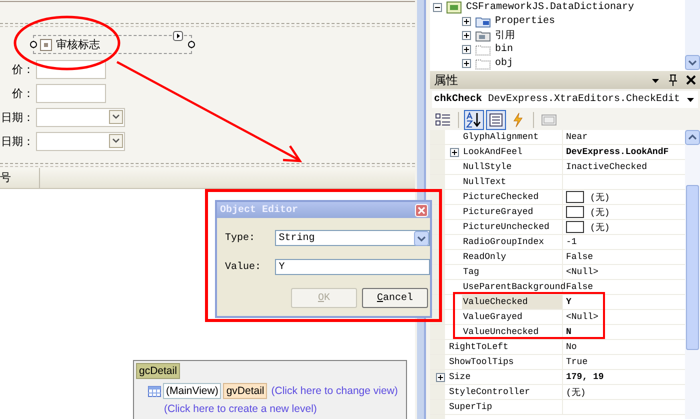  I want to click on tree-item: Properties, so click(525, 21).